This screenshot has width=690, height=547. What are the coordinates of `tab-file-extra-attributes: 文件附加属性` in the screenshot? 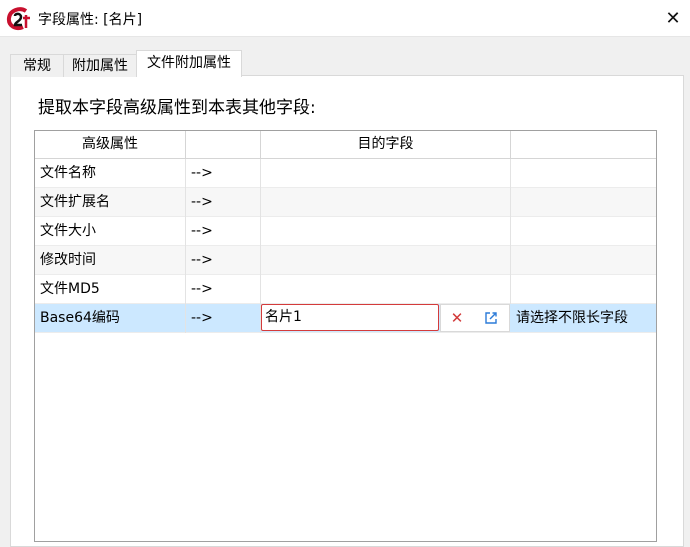 It's located at (189, 63).